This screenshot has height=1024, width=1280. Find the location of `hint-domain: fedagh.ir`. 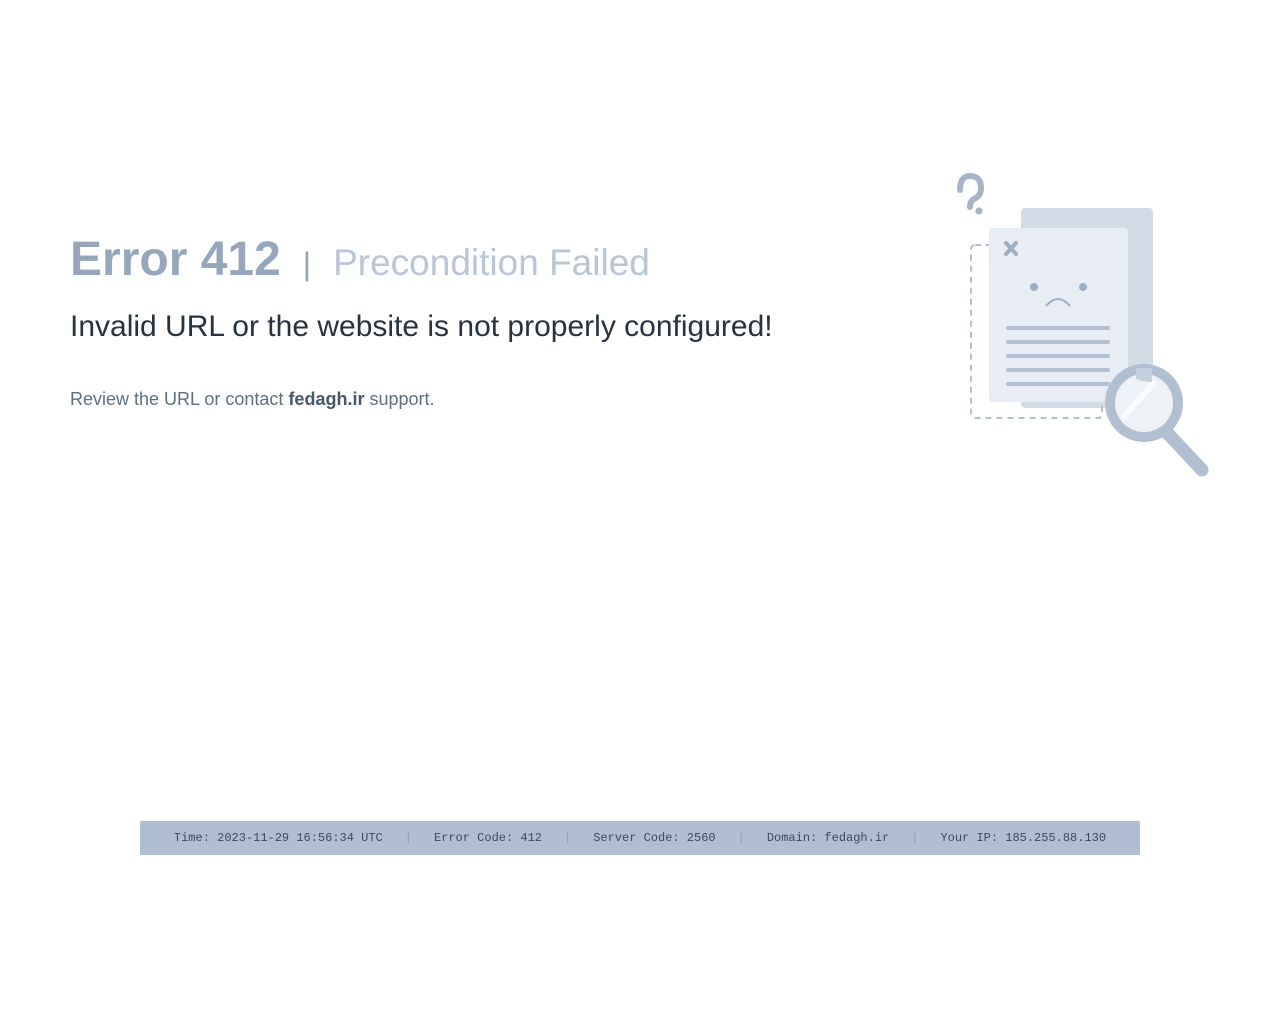

hint-domain: fedagh.ir is located at coordinates (326, 399).